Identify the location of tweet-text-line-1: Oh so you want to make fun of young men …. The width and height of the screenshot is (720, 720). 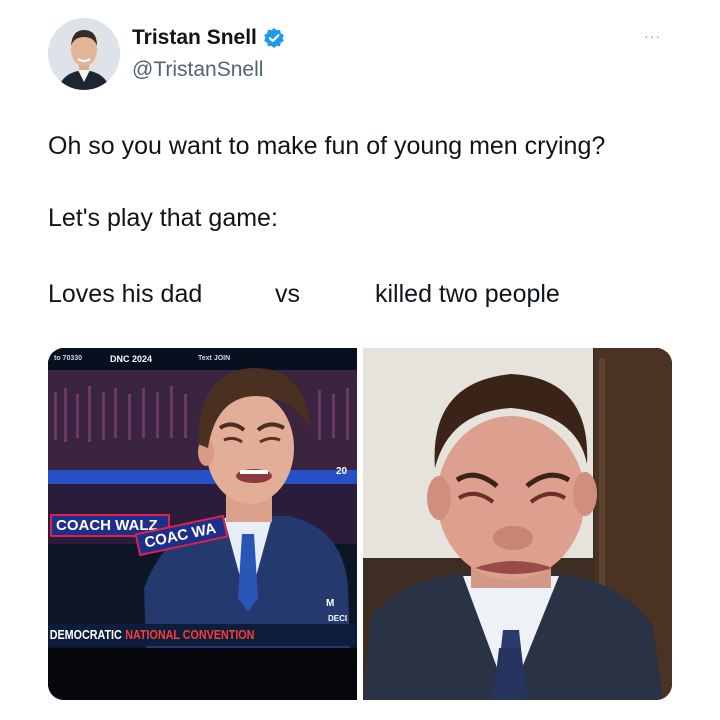
(327, 146).